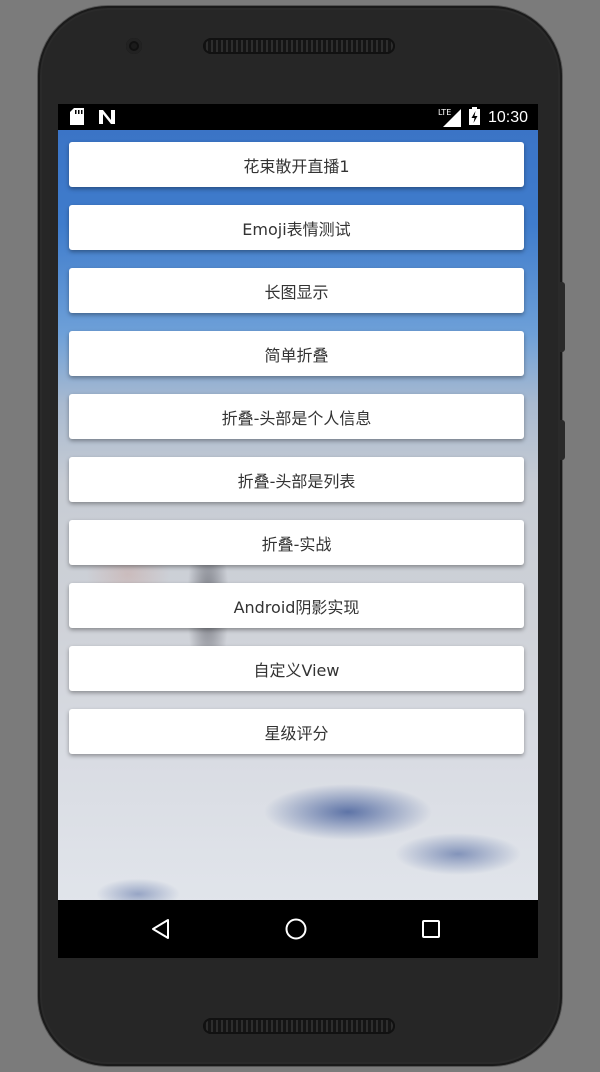 Image resolution: width=600 pixels, height=1072 pixels. Describe the element at coordinates (134, 46) in the screenshot. I see `front-camera` at that location.